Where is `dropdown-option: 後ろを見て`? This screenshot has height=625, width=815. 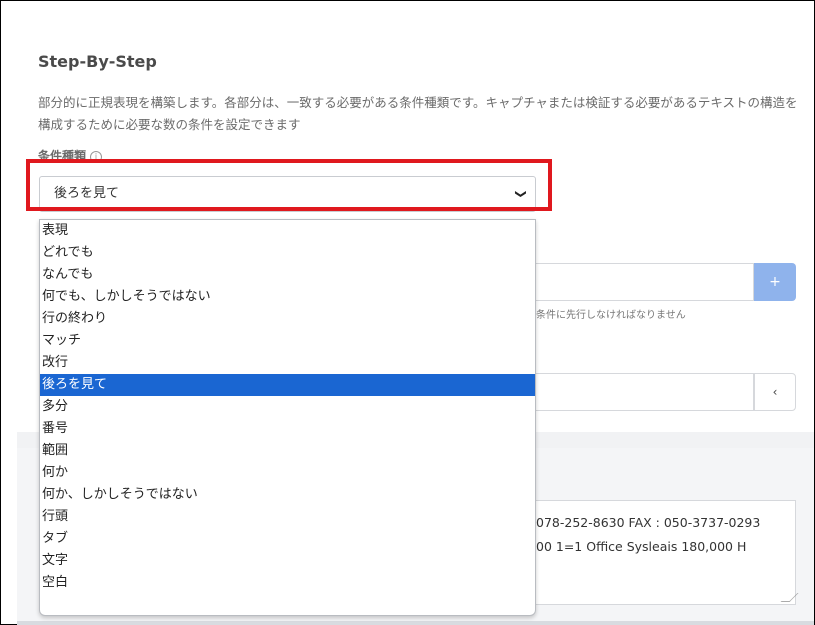
dropdown-option: 後ろを見て is located at coordinates (287, 385).